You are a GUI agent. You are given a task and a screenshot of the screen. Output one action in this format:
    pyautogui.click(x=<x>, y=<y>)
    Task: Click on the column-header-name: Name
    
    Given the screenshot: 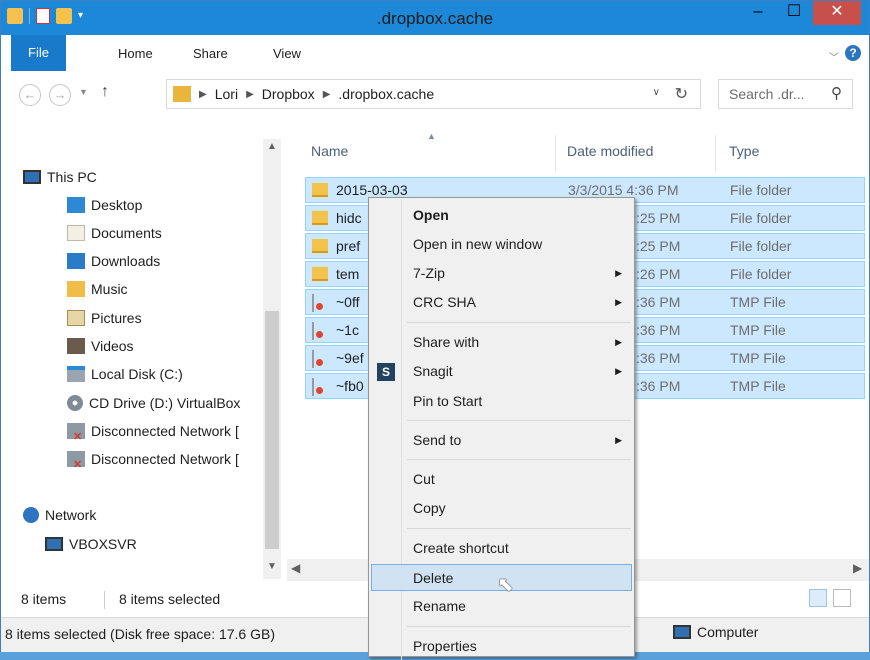 What is the action you would take?
    pyautogui.click(x=329, y=151)
    